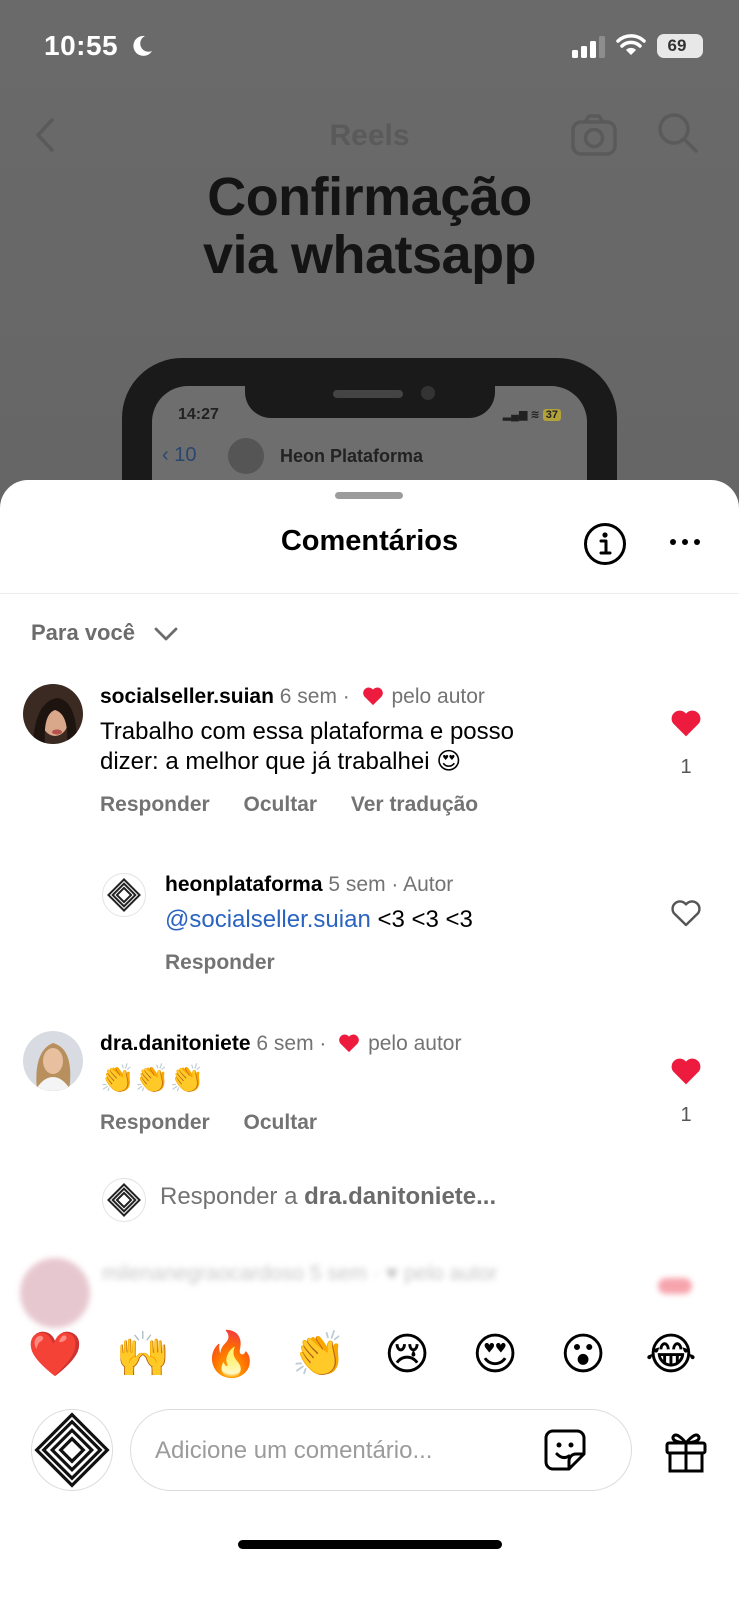 The height and width of the screenshot is (1600, 739). What do you see at coordinates (187, 696) in the screenshot?
I see `comment-username: socialseller.suian` at bounding box center [187, 696].